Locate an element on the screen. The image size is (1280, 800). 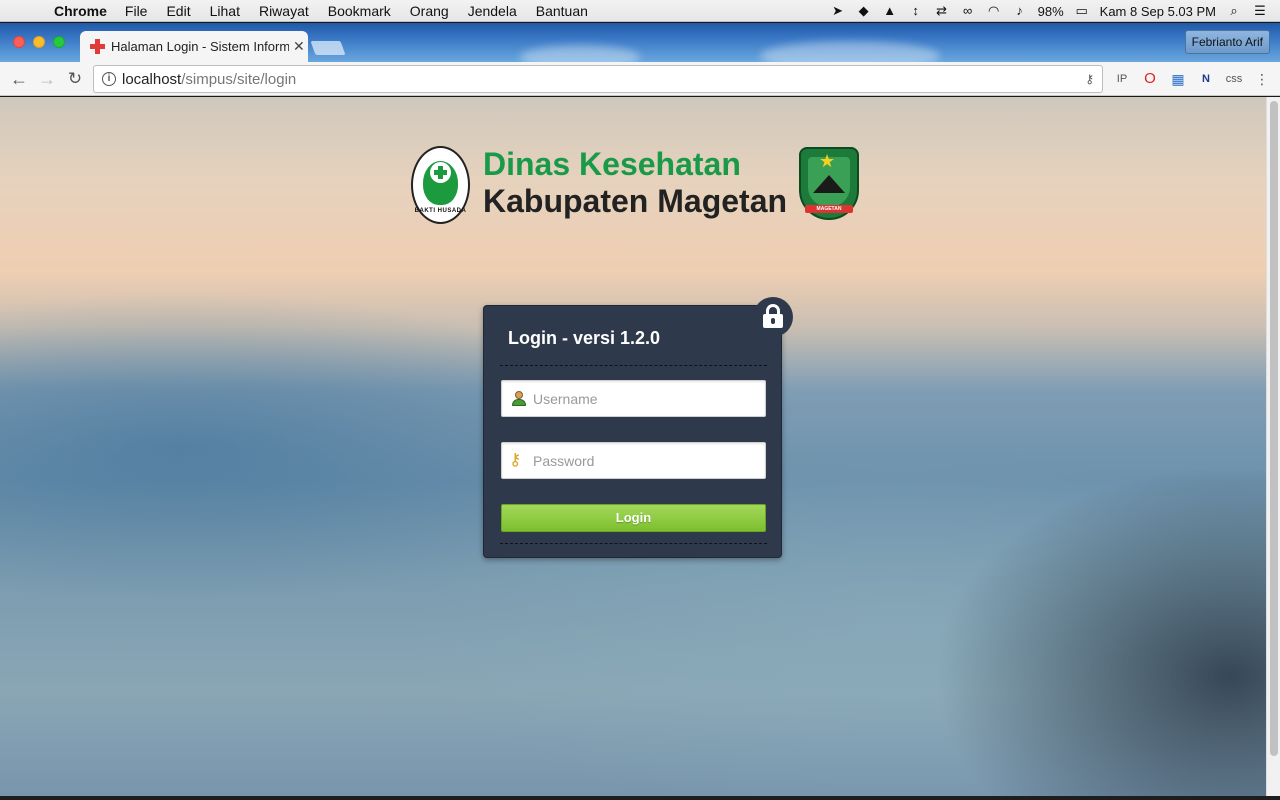
window-zoom-button is located at coordinates (59, 42).